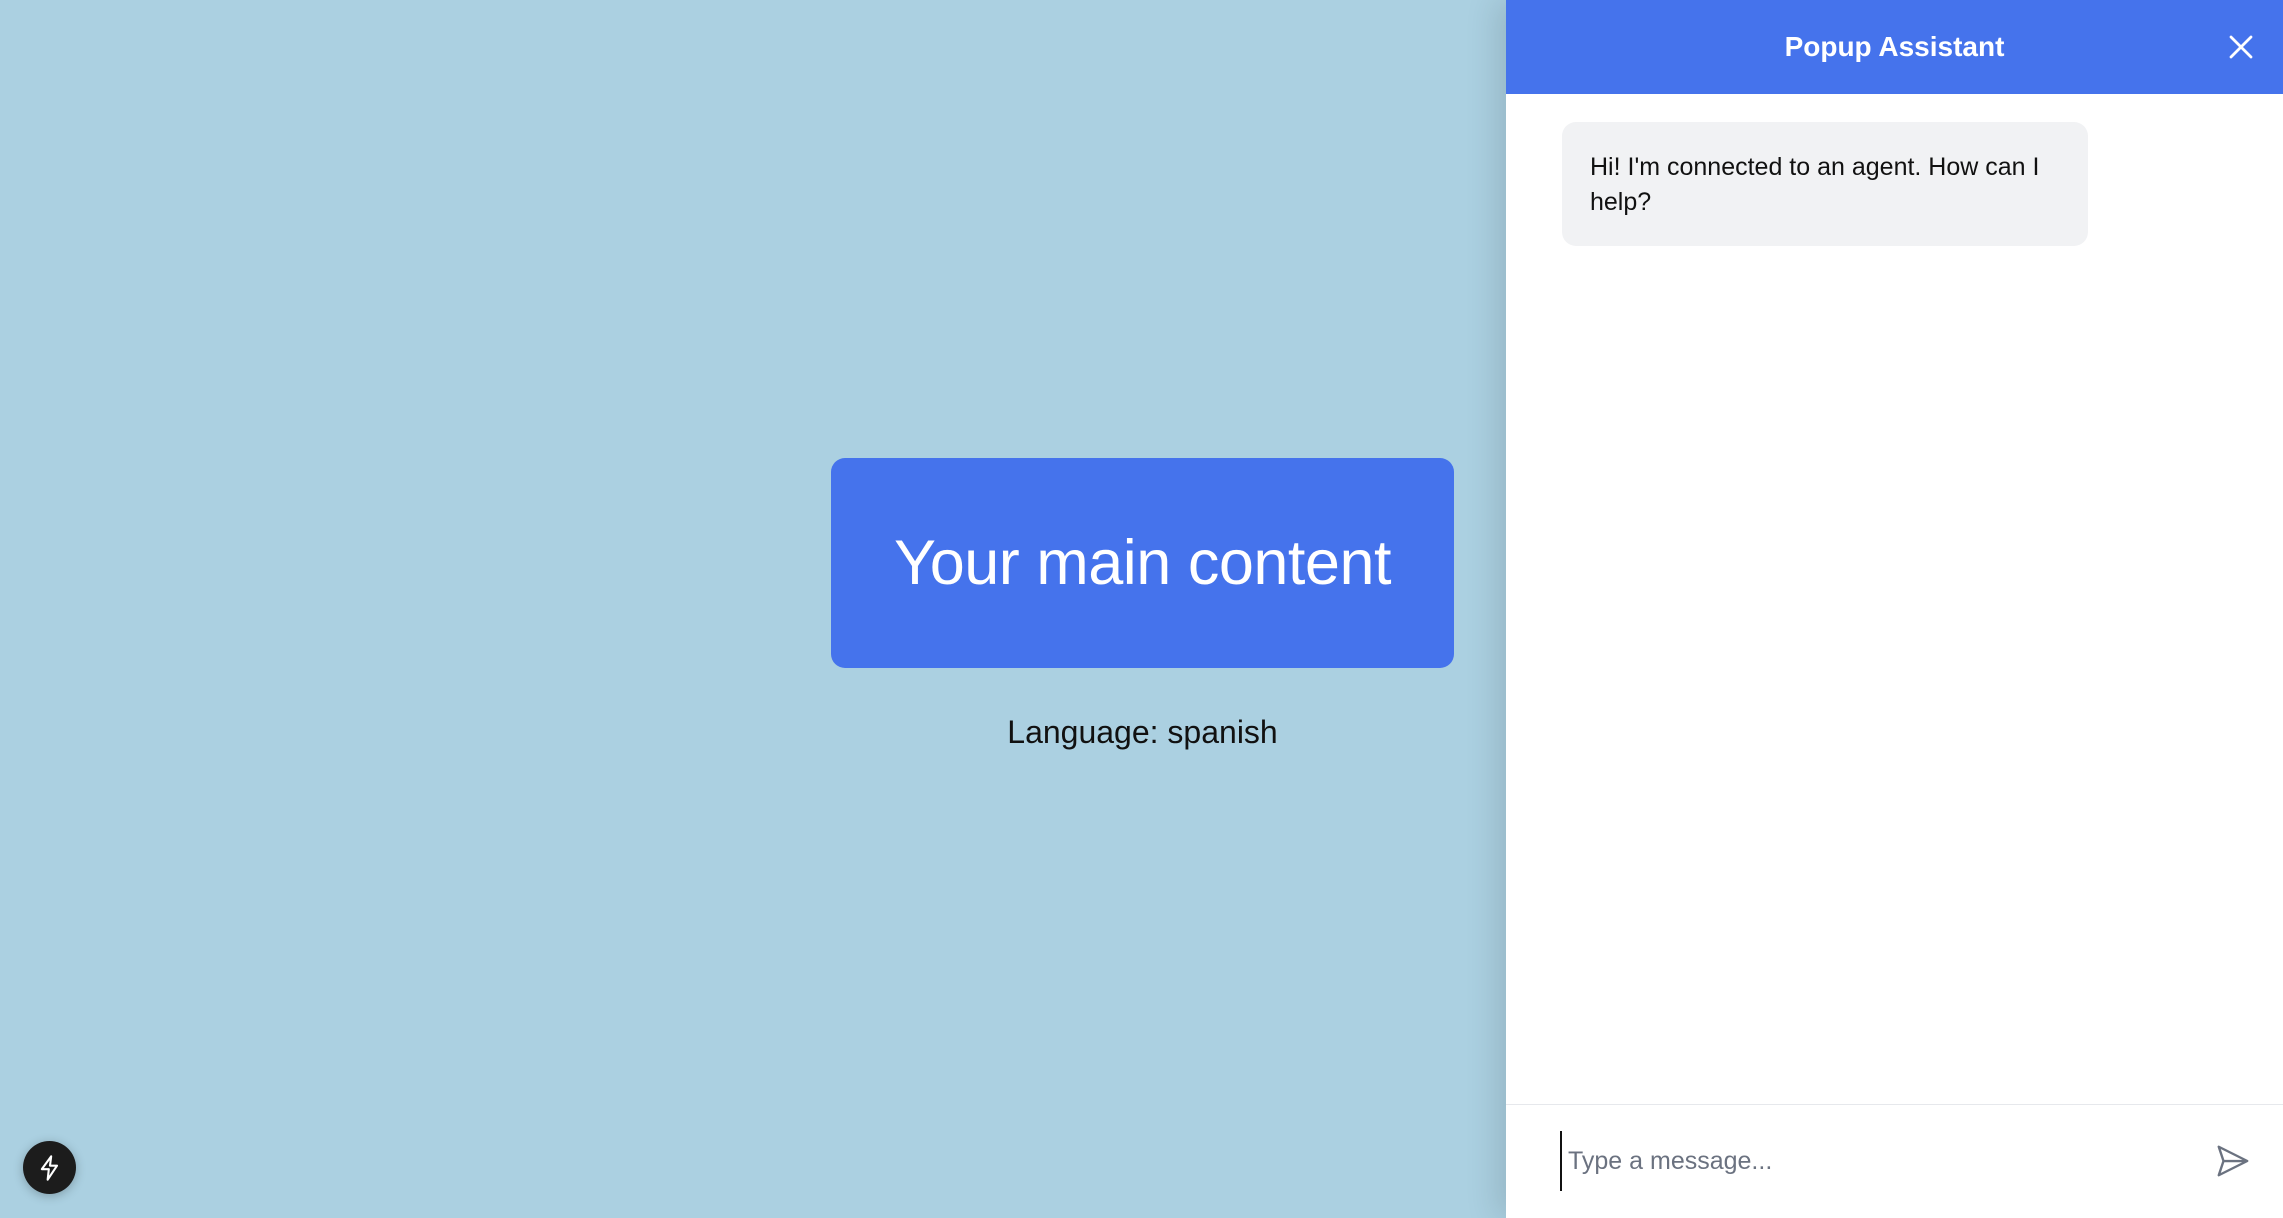 This screenshot has height=1218, width=2283. I want to click on main-content-title: Your main content, so click(1142, 563).